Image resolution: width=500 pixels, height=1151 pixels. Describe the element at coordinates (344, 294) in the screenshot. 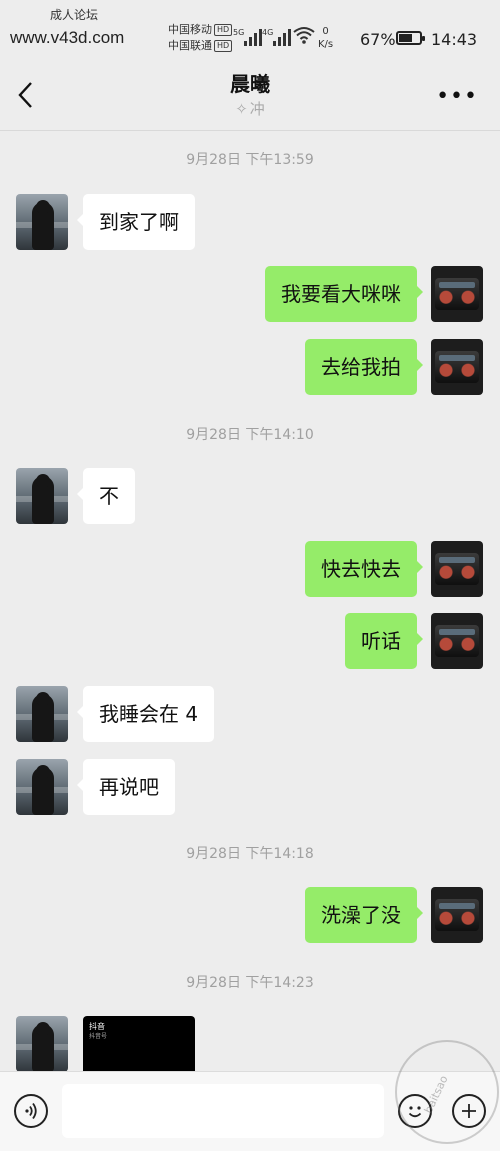

I see `message-bubble-sent: 我要看大咪咪` at that location.